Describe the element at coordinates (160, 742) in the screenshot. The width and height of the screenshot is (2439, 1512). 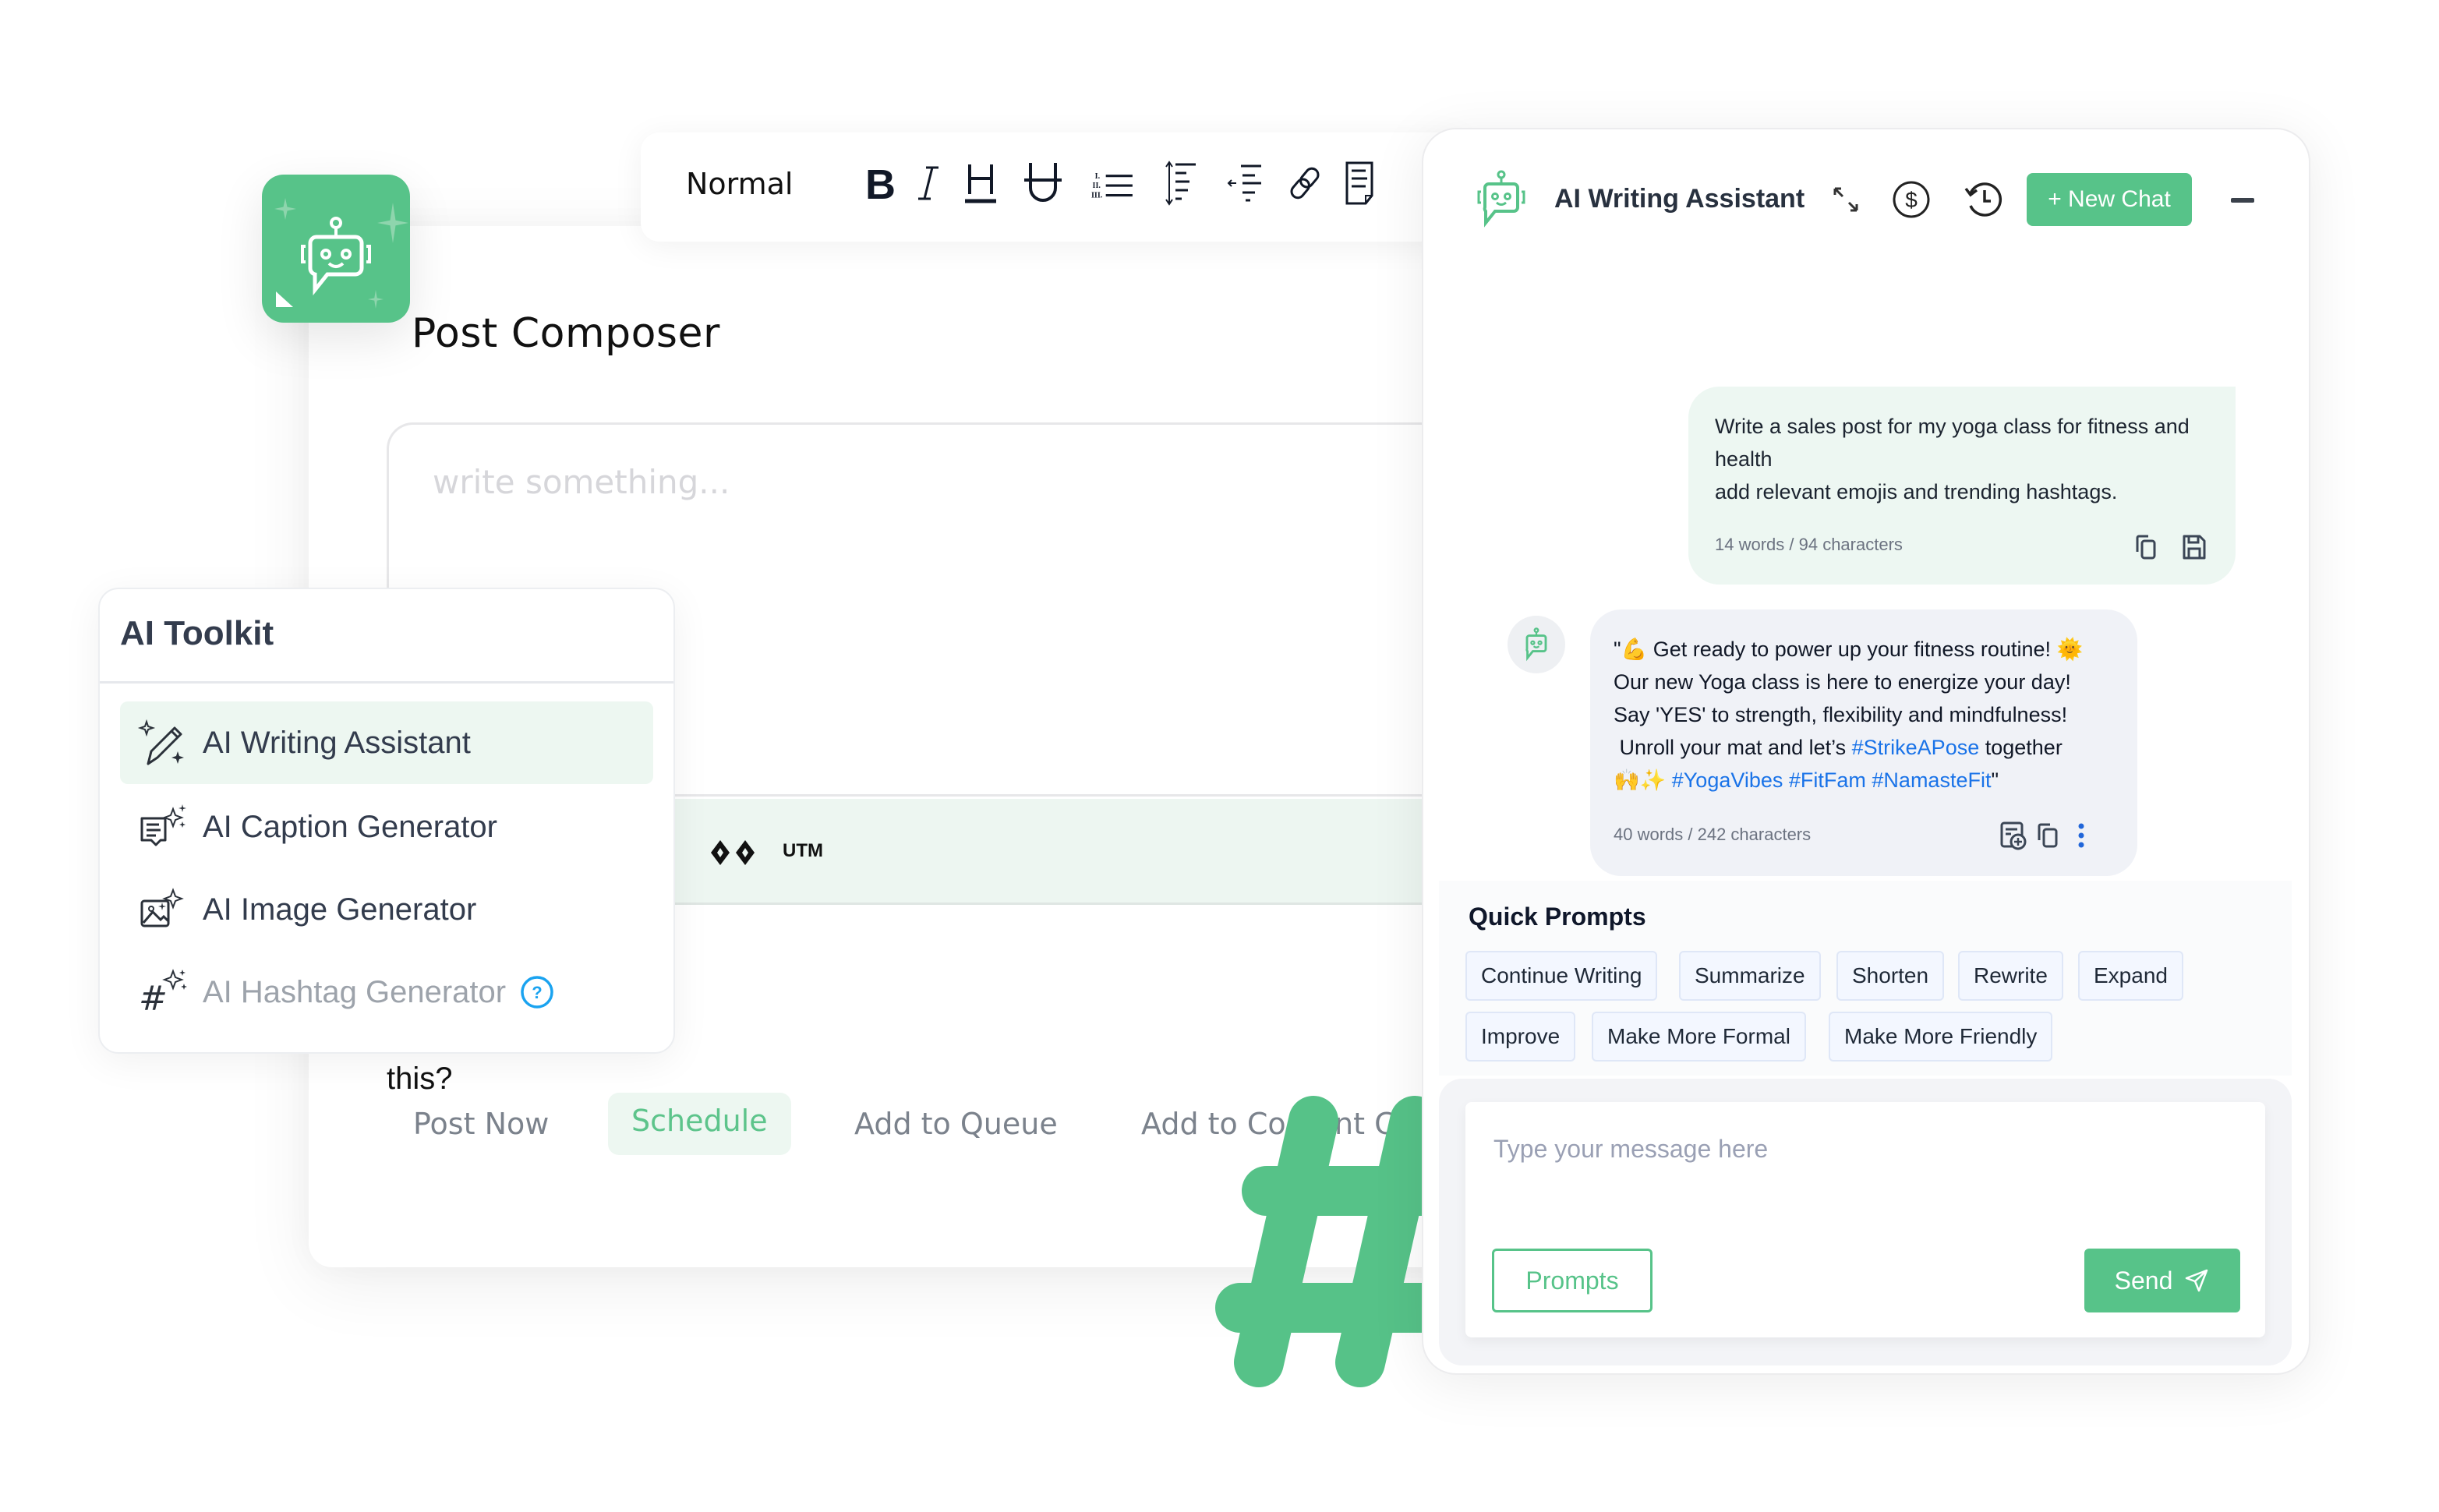
I see `magic-pencil-icon` at that location.